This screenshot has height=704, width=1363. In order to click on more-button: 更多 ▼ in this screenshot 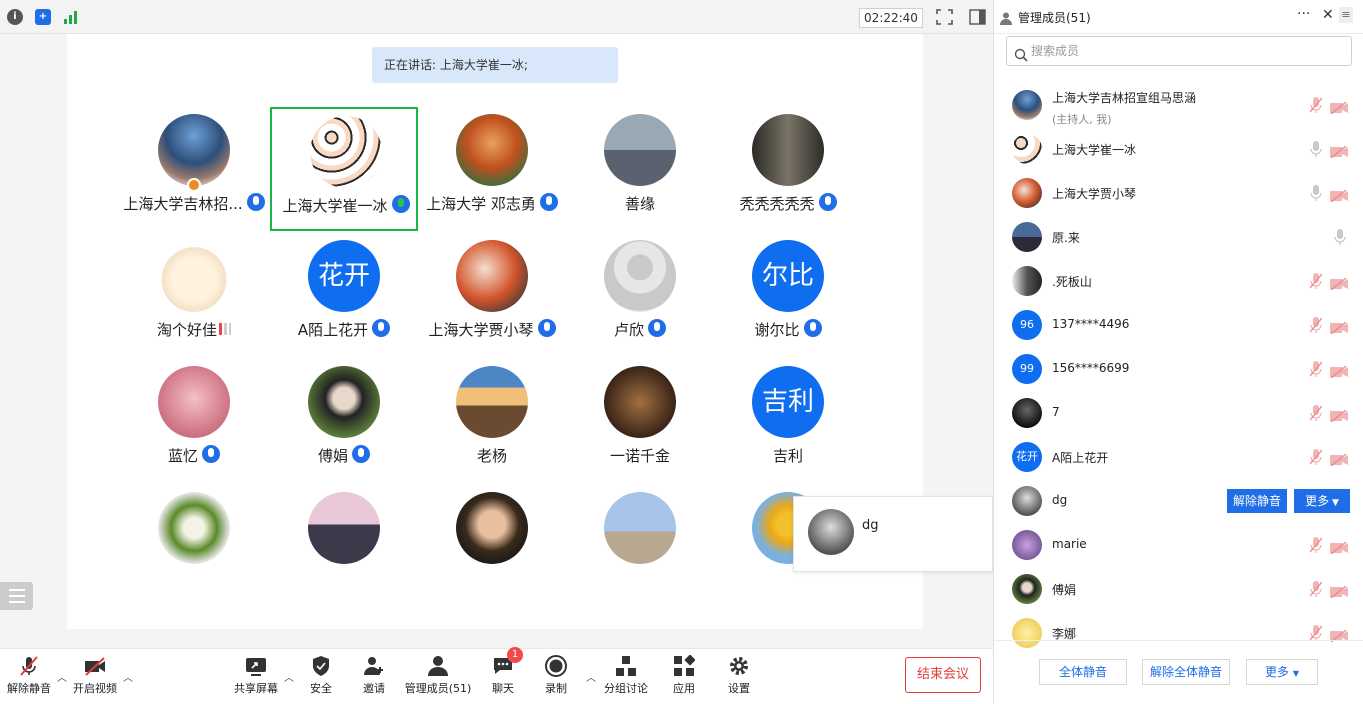, I will do `click(1282, 672)`.